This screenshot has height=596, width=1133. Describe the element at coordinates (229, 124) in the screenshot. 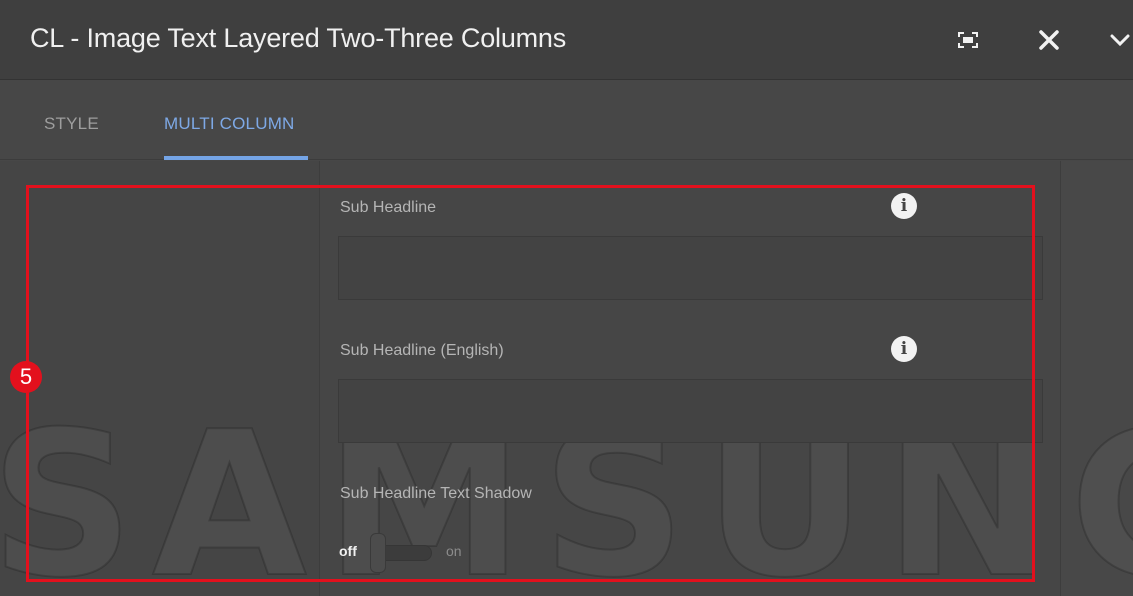

I see `tab-multi-column: MULTI COLUMN` at that location.